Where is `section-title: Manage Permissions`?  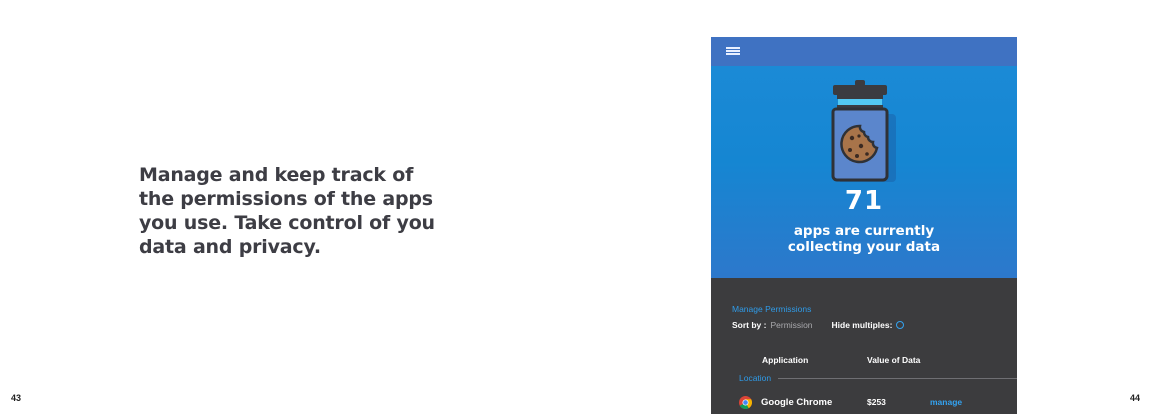 section-title: Manage Permissions is located at coordinates (772, 309).